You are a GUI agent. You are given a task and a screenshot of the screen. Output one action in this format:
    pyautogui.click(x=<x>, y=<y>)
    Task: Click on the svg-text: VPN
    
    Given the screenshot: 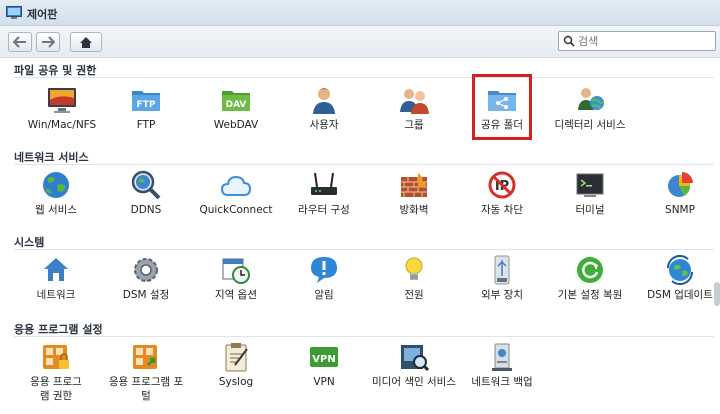 What is the action you would take?
    pyautogui.click(x=323, y=359)
    